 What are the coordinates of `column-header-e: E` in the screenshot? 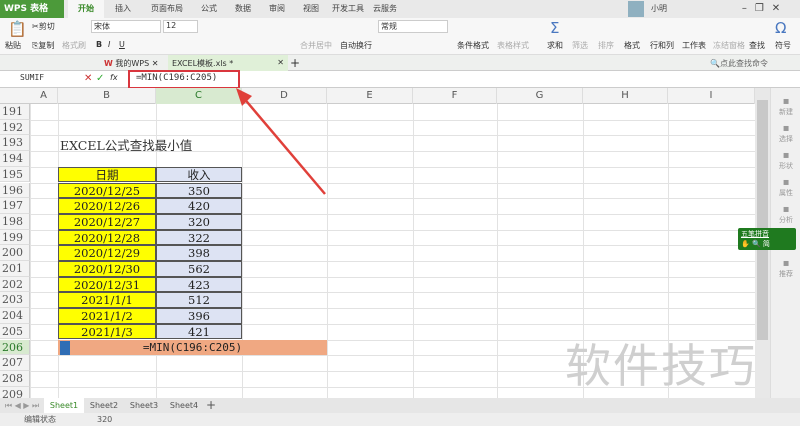 It's located at (370, 96).